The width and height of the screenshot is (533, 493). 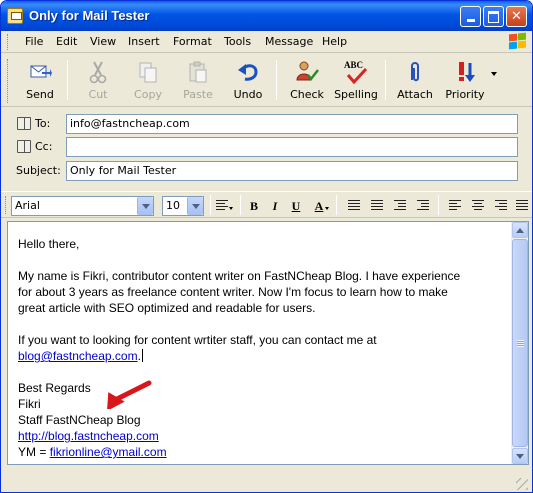 What do you see at coordinates (89, 15) in the screenshot?
I see `window-title: Only for Mail Tester` at bounding box center [89, 15].